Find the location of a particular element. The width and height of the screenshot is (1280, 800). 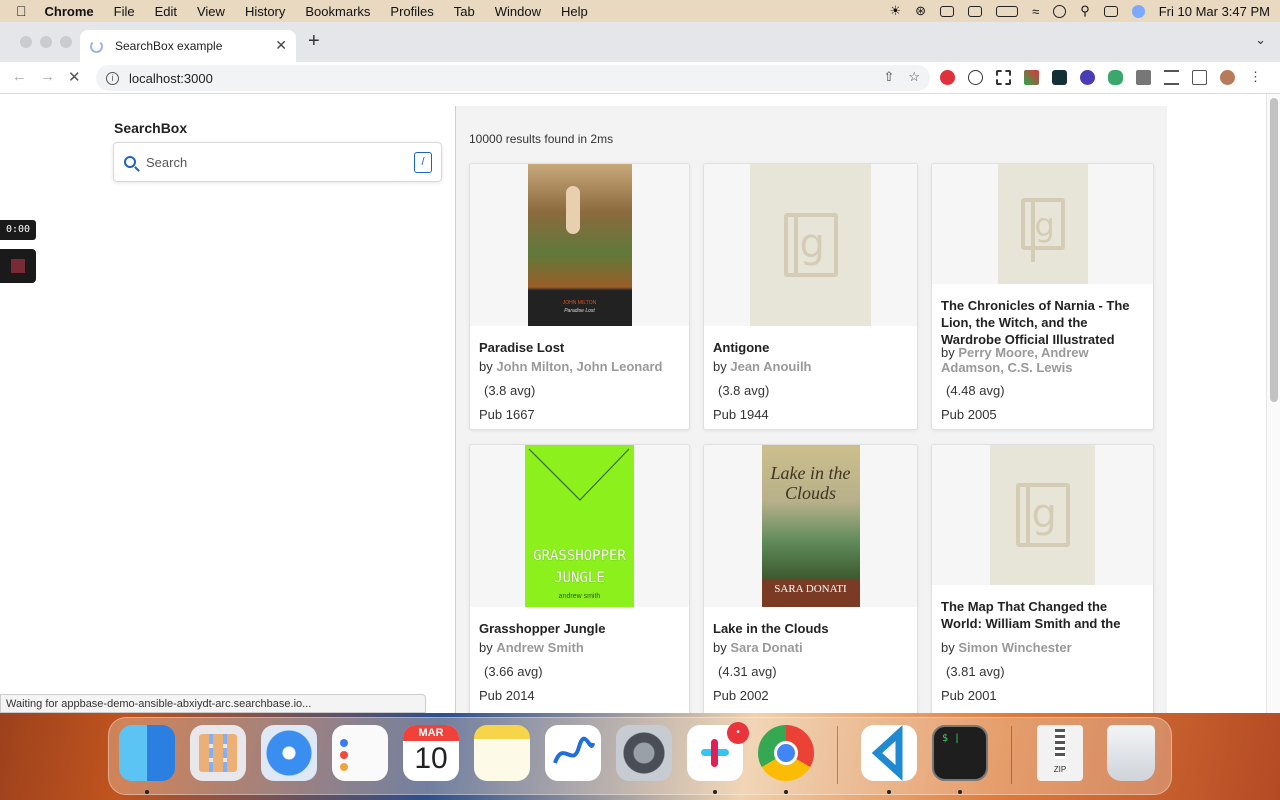

by-label: by is located at coordinates (720, 366).